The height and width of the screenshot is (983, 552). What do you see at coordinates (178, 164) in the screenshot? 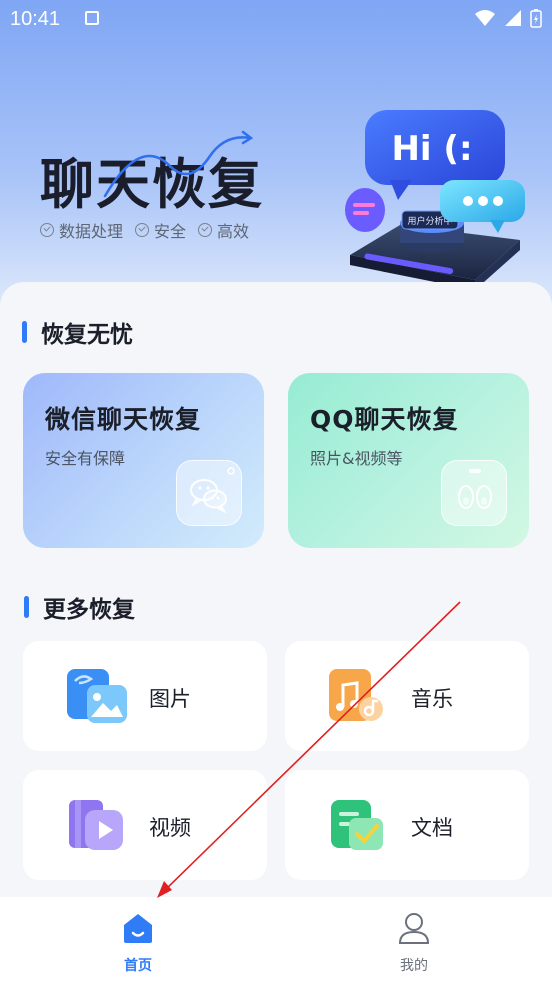
I see `title-swoosh-decoration` at bounding box center [178, 164].